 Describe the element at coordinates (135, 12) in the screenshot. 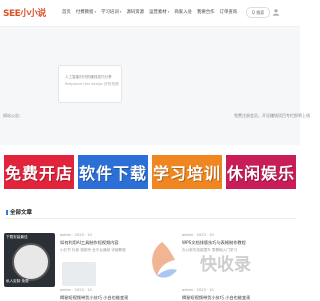

I see `nav-item-source-code: 源码资源` at that location.